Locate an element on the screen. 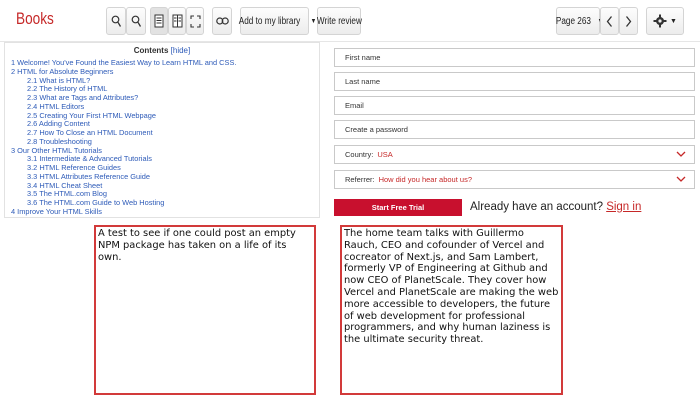 This screenshot has width=700, height=400. referrer-label: Referrer: is located at coordinates (360, 179).